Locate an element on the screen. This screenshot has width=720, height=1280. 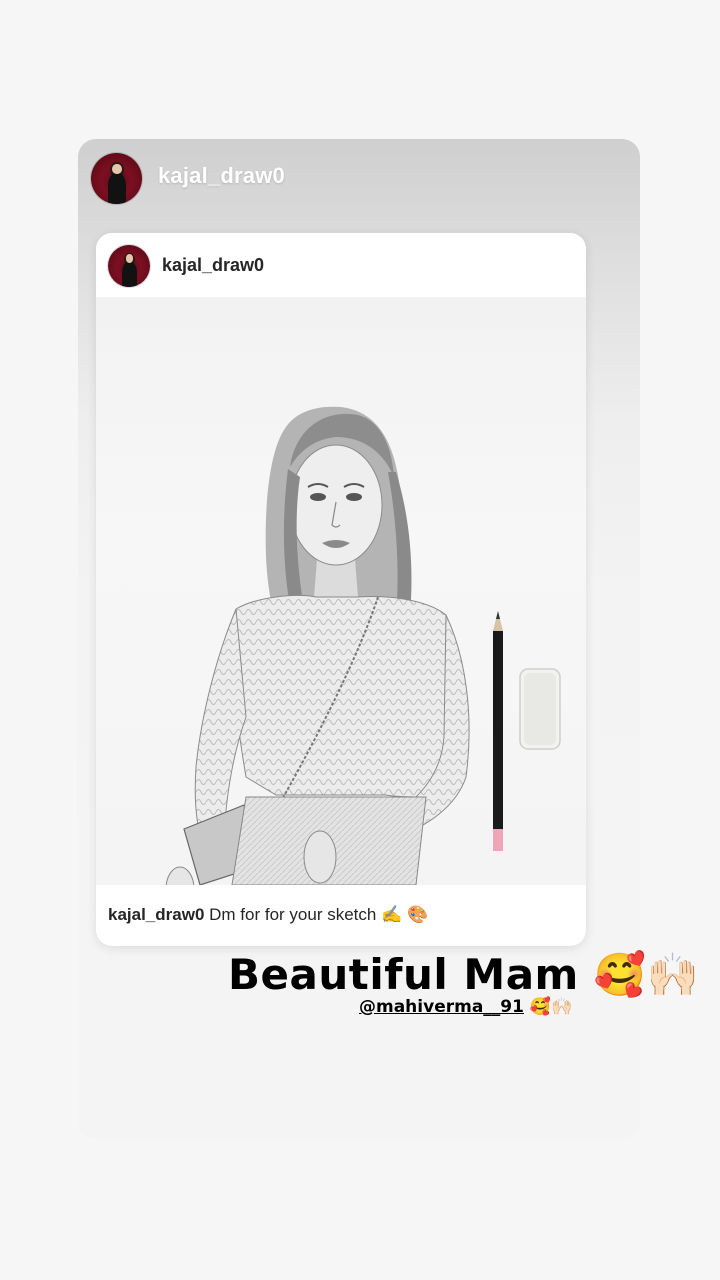
eraser-icon is located at coordinates (540, 709).